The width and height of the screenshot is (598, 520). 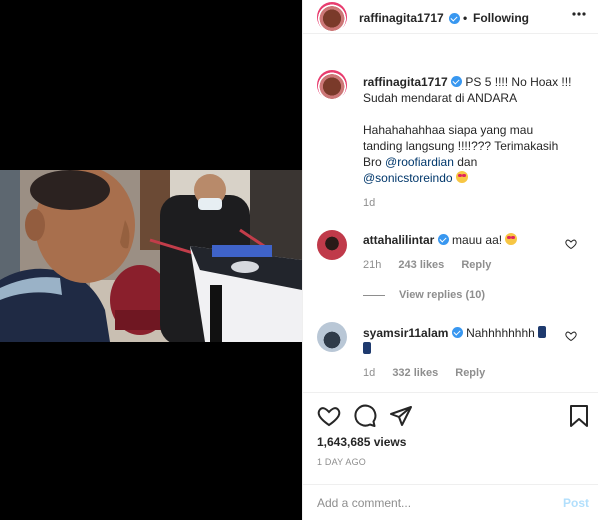 I want to click on more-options-icon, so click(x=579, y=16).